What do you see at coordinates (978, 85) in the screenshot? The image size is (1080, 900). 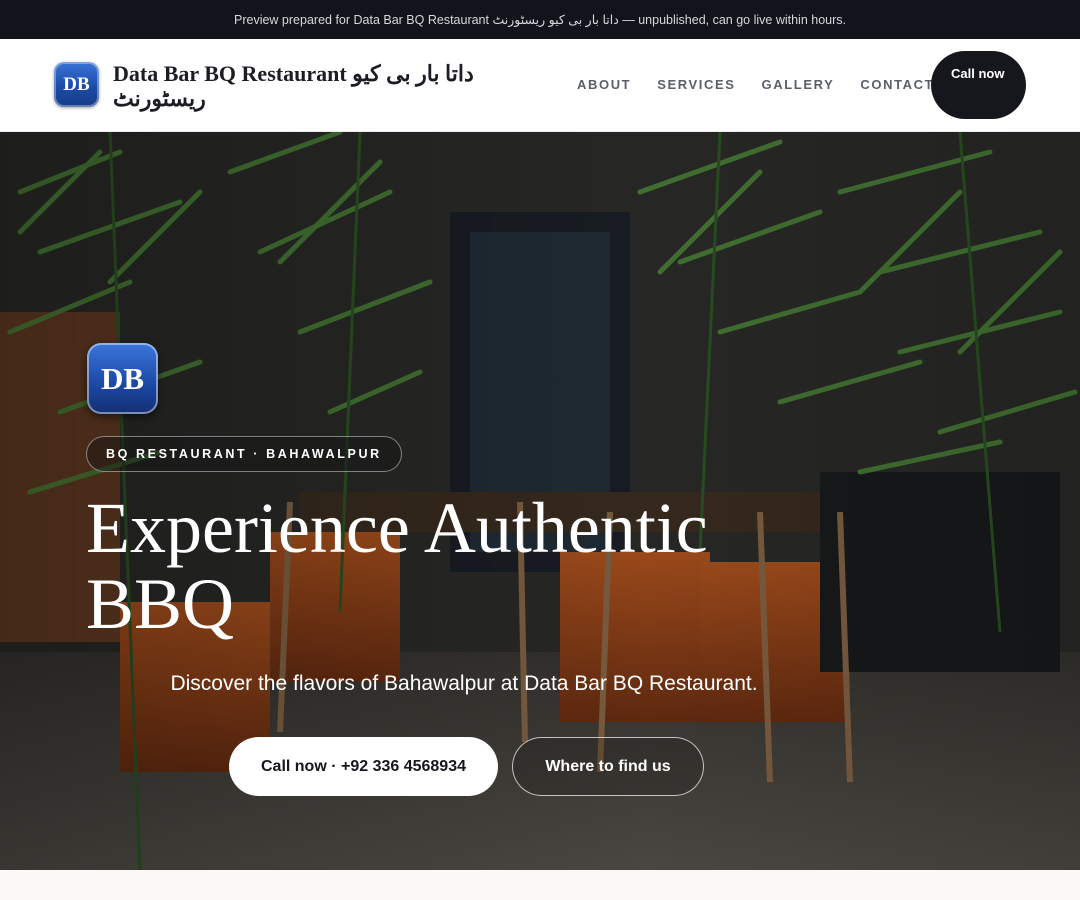 I see `header-call-now-button: Call now` at bounding box center [978, 85].